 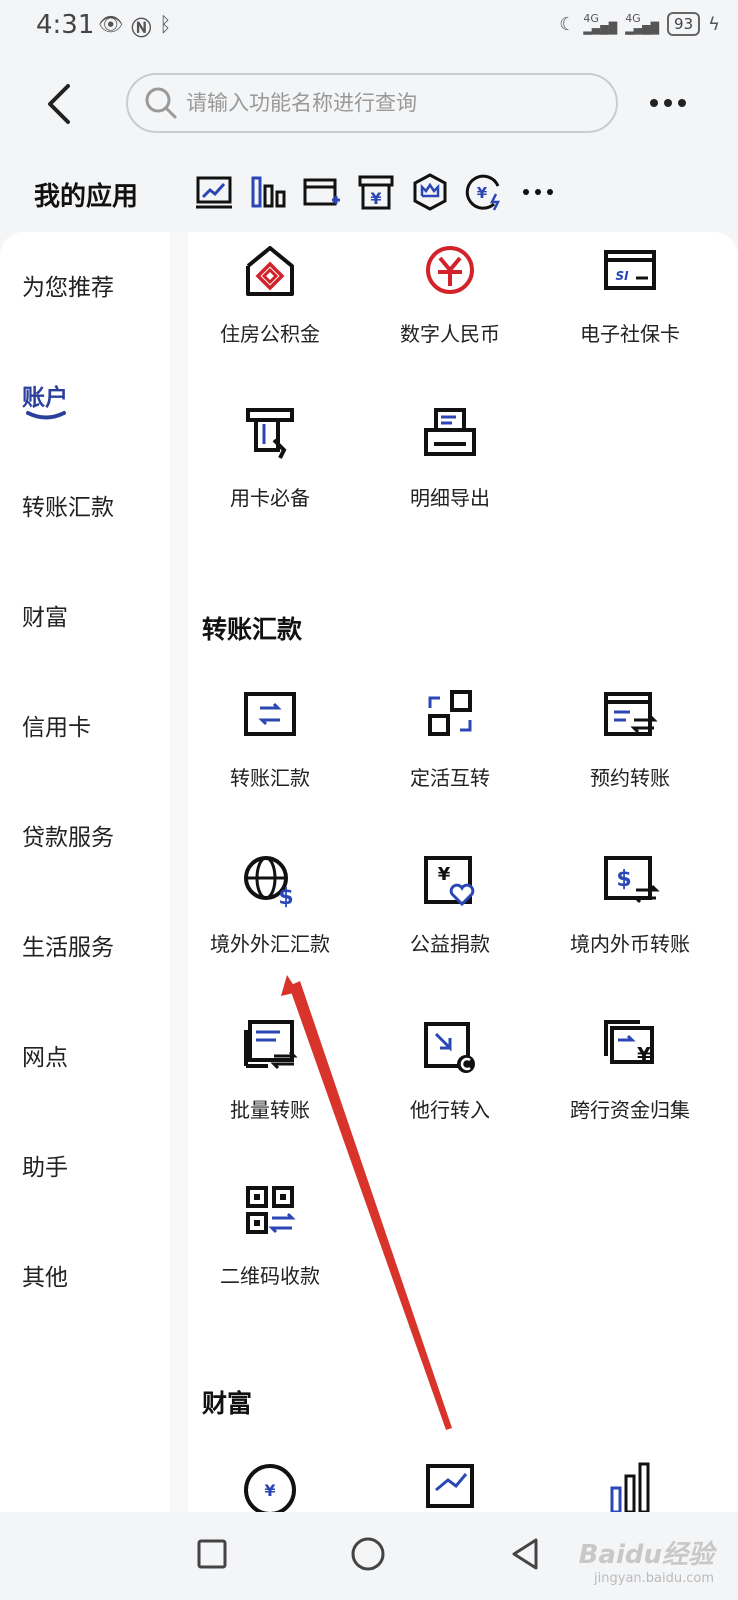 I want to click on bar-chart-icon, so click(x=268, y=192).